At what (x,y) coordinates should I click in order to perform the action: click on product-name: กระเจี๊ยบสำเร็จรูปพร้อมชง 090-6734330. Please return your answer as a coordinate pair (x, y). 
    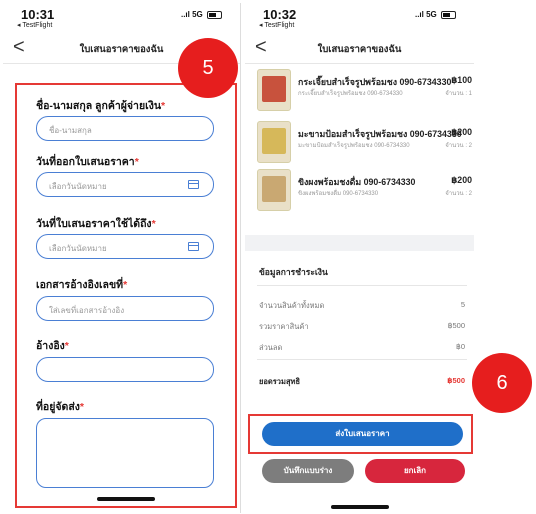
    Looking at the image, I should click on (375, 82).